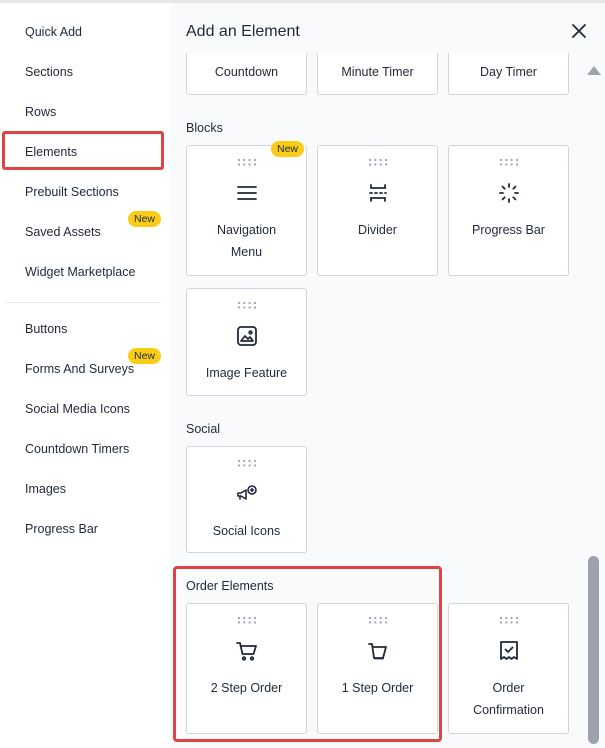 This screenshot has height=748, width=605. What do you see at coordinates (593, 650) in the screenshot?
I see `scrollbar-thumb` at bounding box center [593, 650].